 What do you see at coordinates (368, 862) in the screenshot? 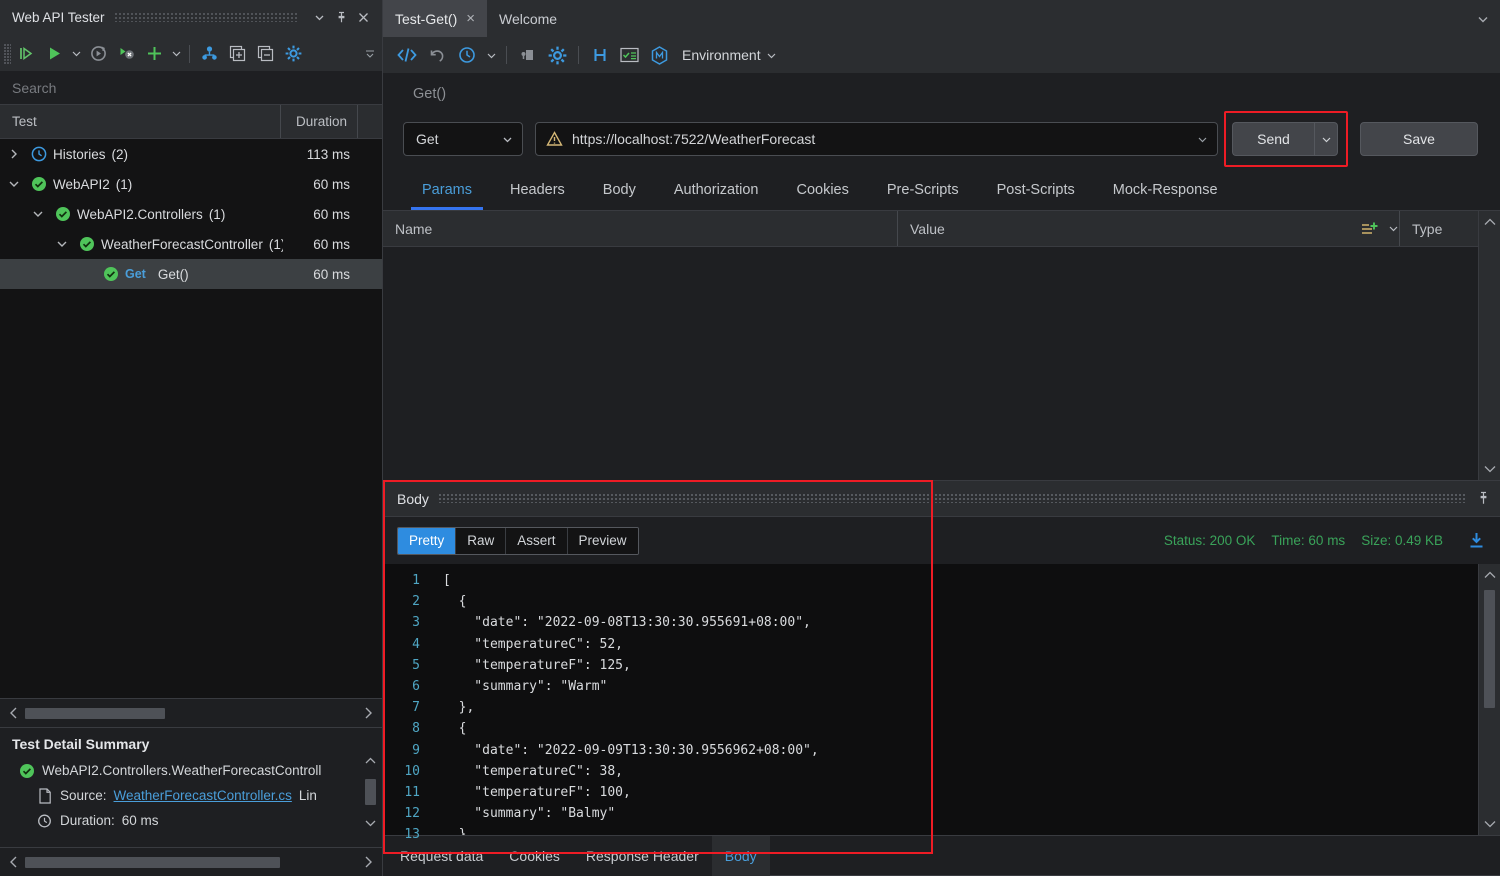
I see `detail-scroll-right-icon` at bounding box center [368, 862].